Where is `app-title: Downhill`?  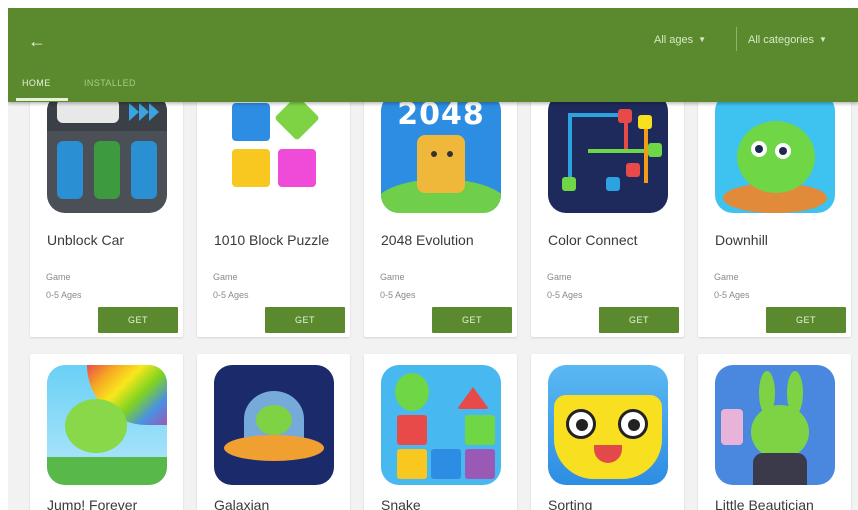 app-title: Downhill is located at coordinates (780, 240).